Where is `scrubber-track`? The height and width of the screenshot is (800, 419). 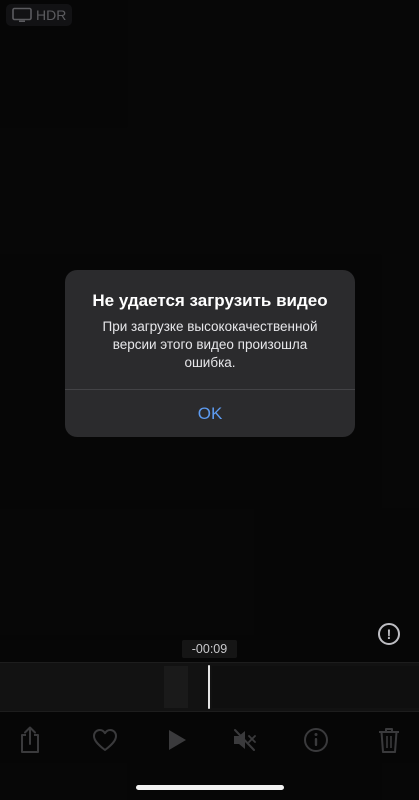
scrubber-track is located at coordinates (315, 687).